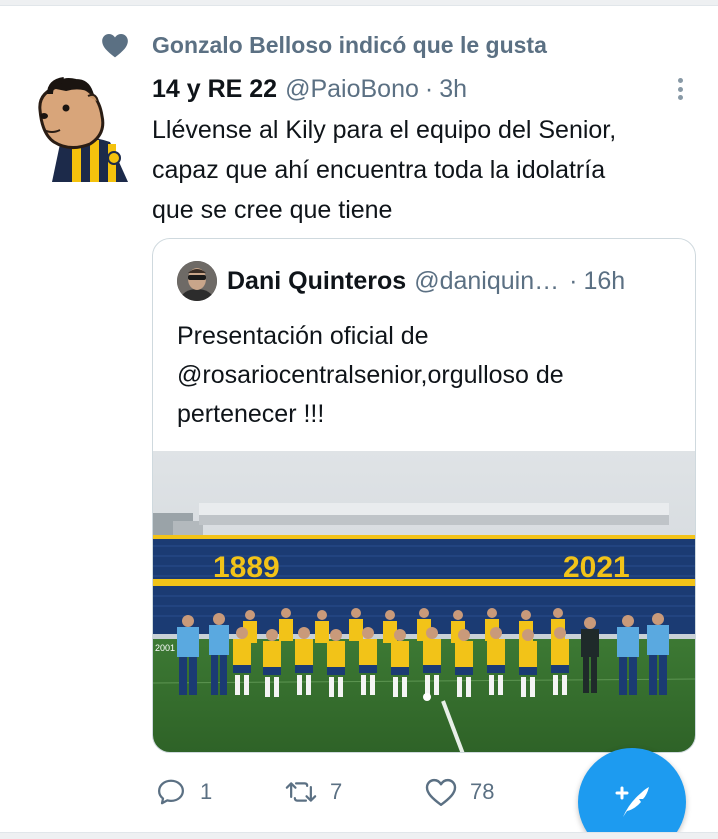 Image resolution: width=718 pixels, height=839 pixels. I want to click on quoted-author-avatar, so click(197, 281).